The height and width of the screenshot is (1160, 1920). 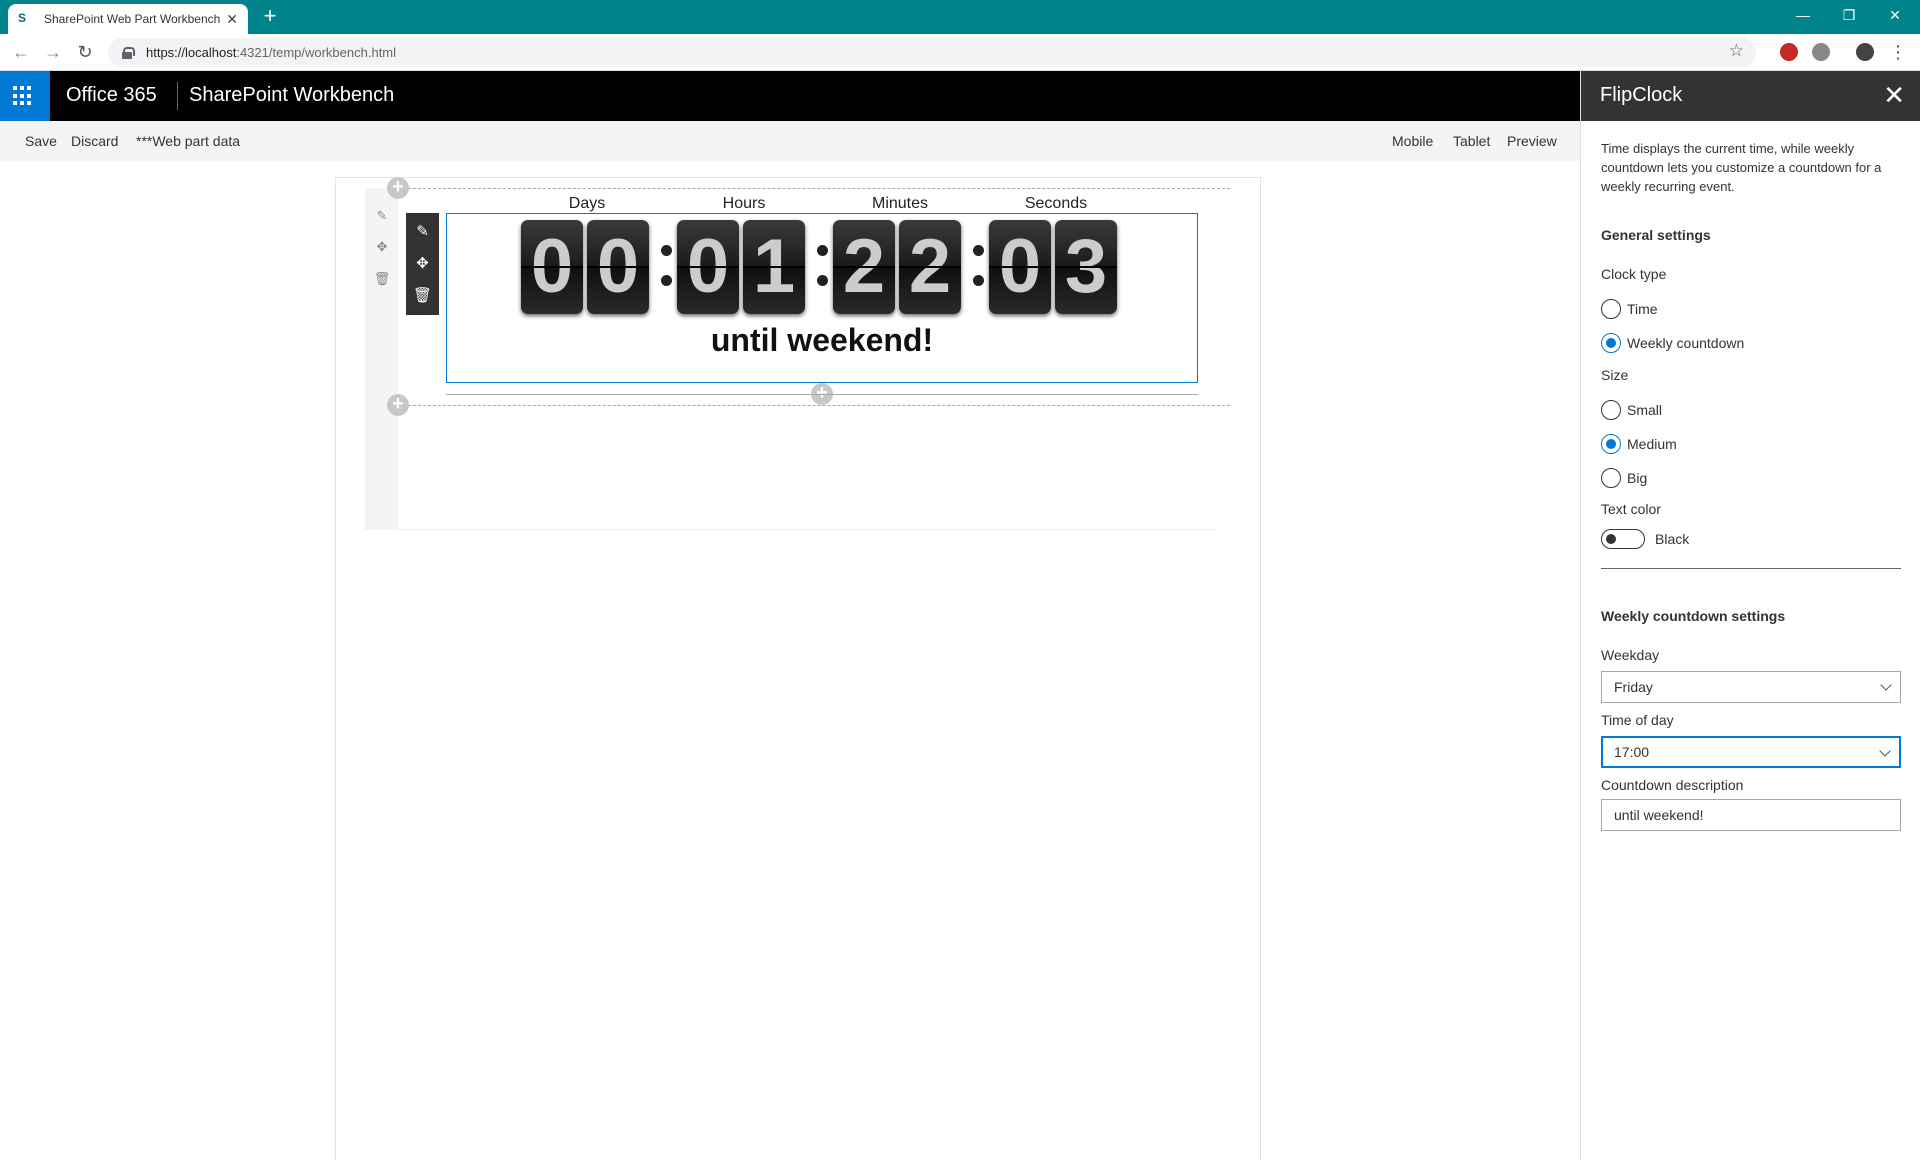 What do you see at coordinates (1623, 539) in the screenshot?
I see `toggle-track` at bounding box center [1623, 539].